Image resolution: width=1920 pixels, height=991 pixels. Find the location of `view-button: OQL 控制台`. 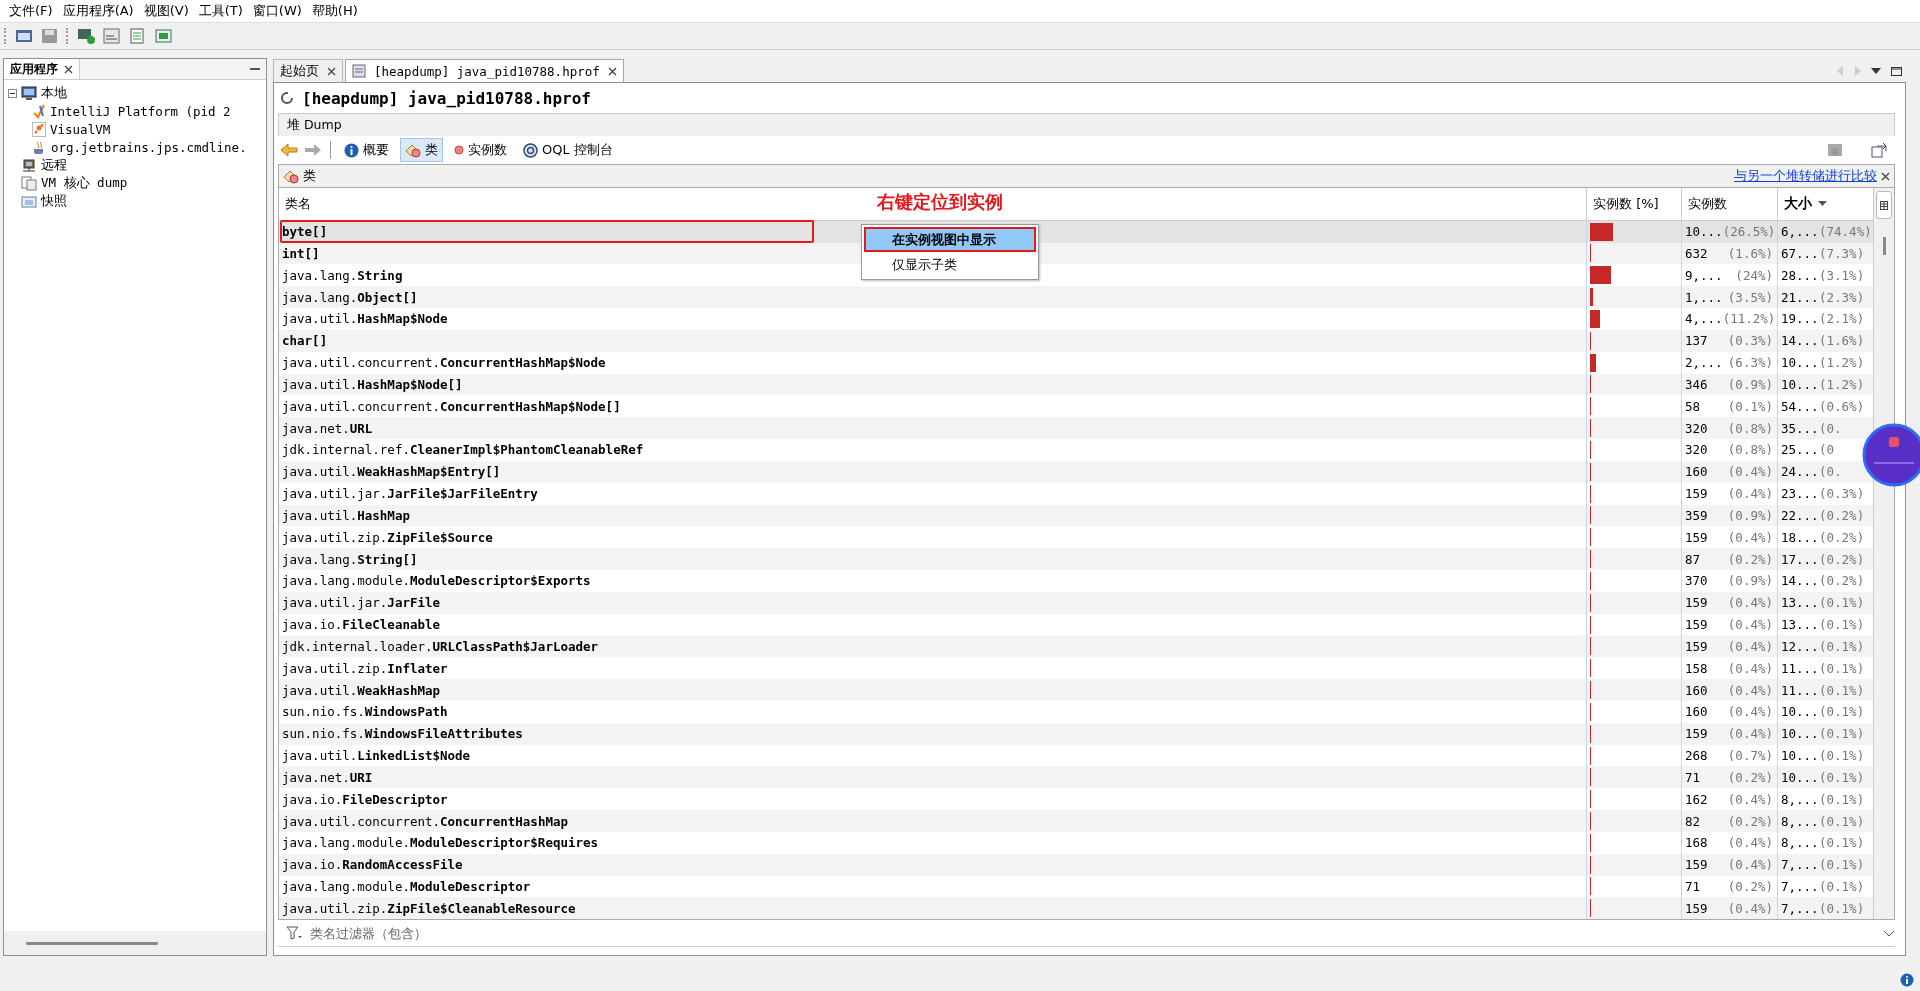

view-button: OQL 控制台 is located at coordinates (568, 150).